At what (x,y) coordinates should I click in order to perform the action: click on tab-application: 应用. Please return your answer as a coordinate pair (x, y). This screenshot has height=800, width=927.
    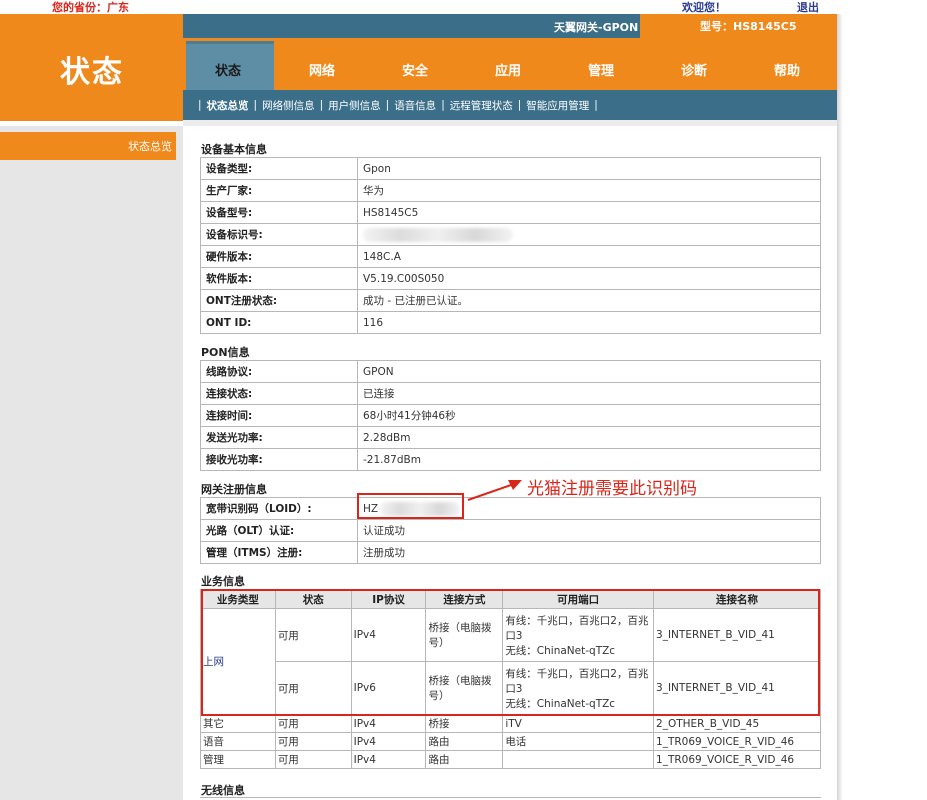
    Looking at the image, I should click on (508, 69).